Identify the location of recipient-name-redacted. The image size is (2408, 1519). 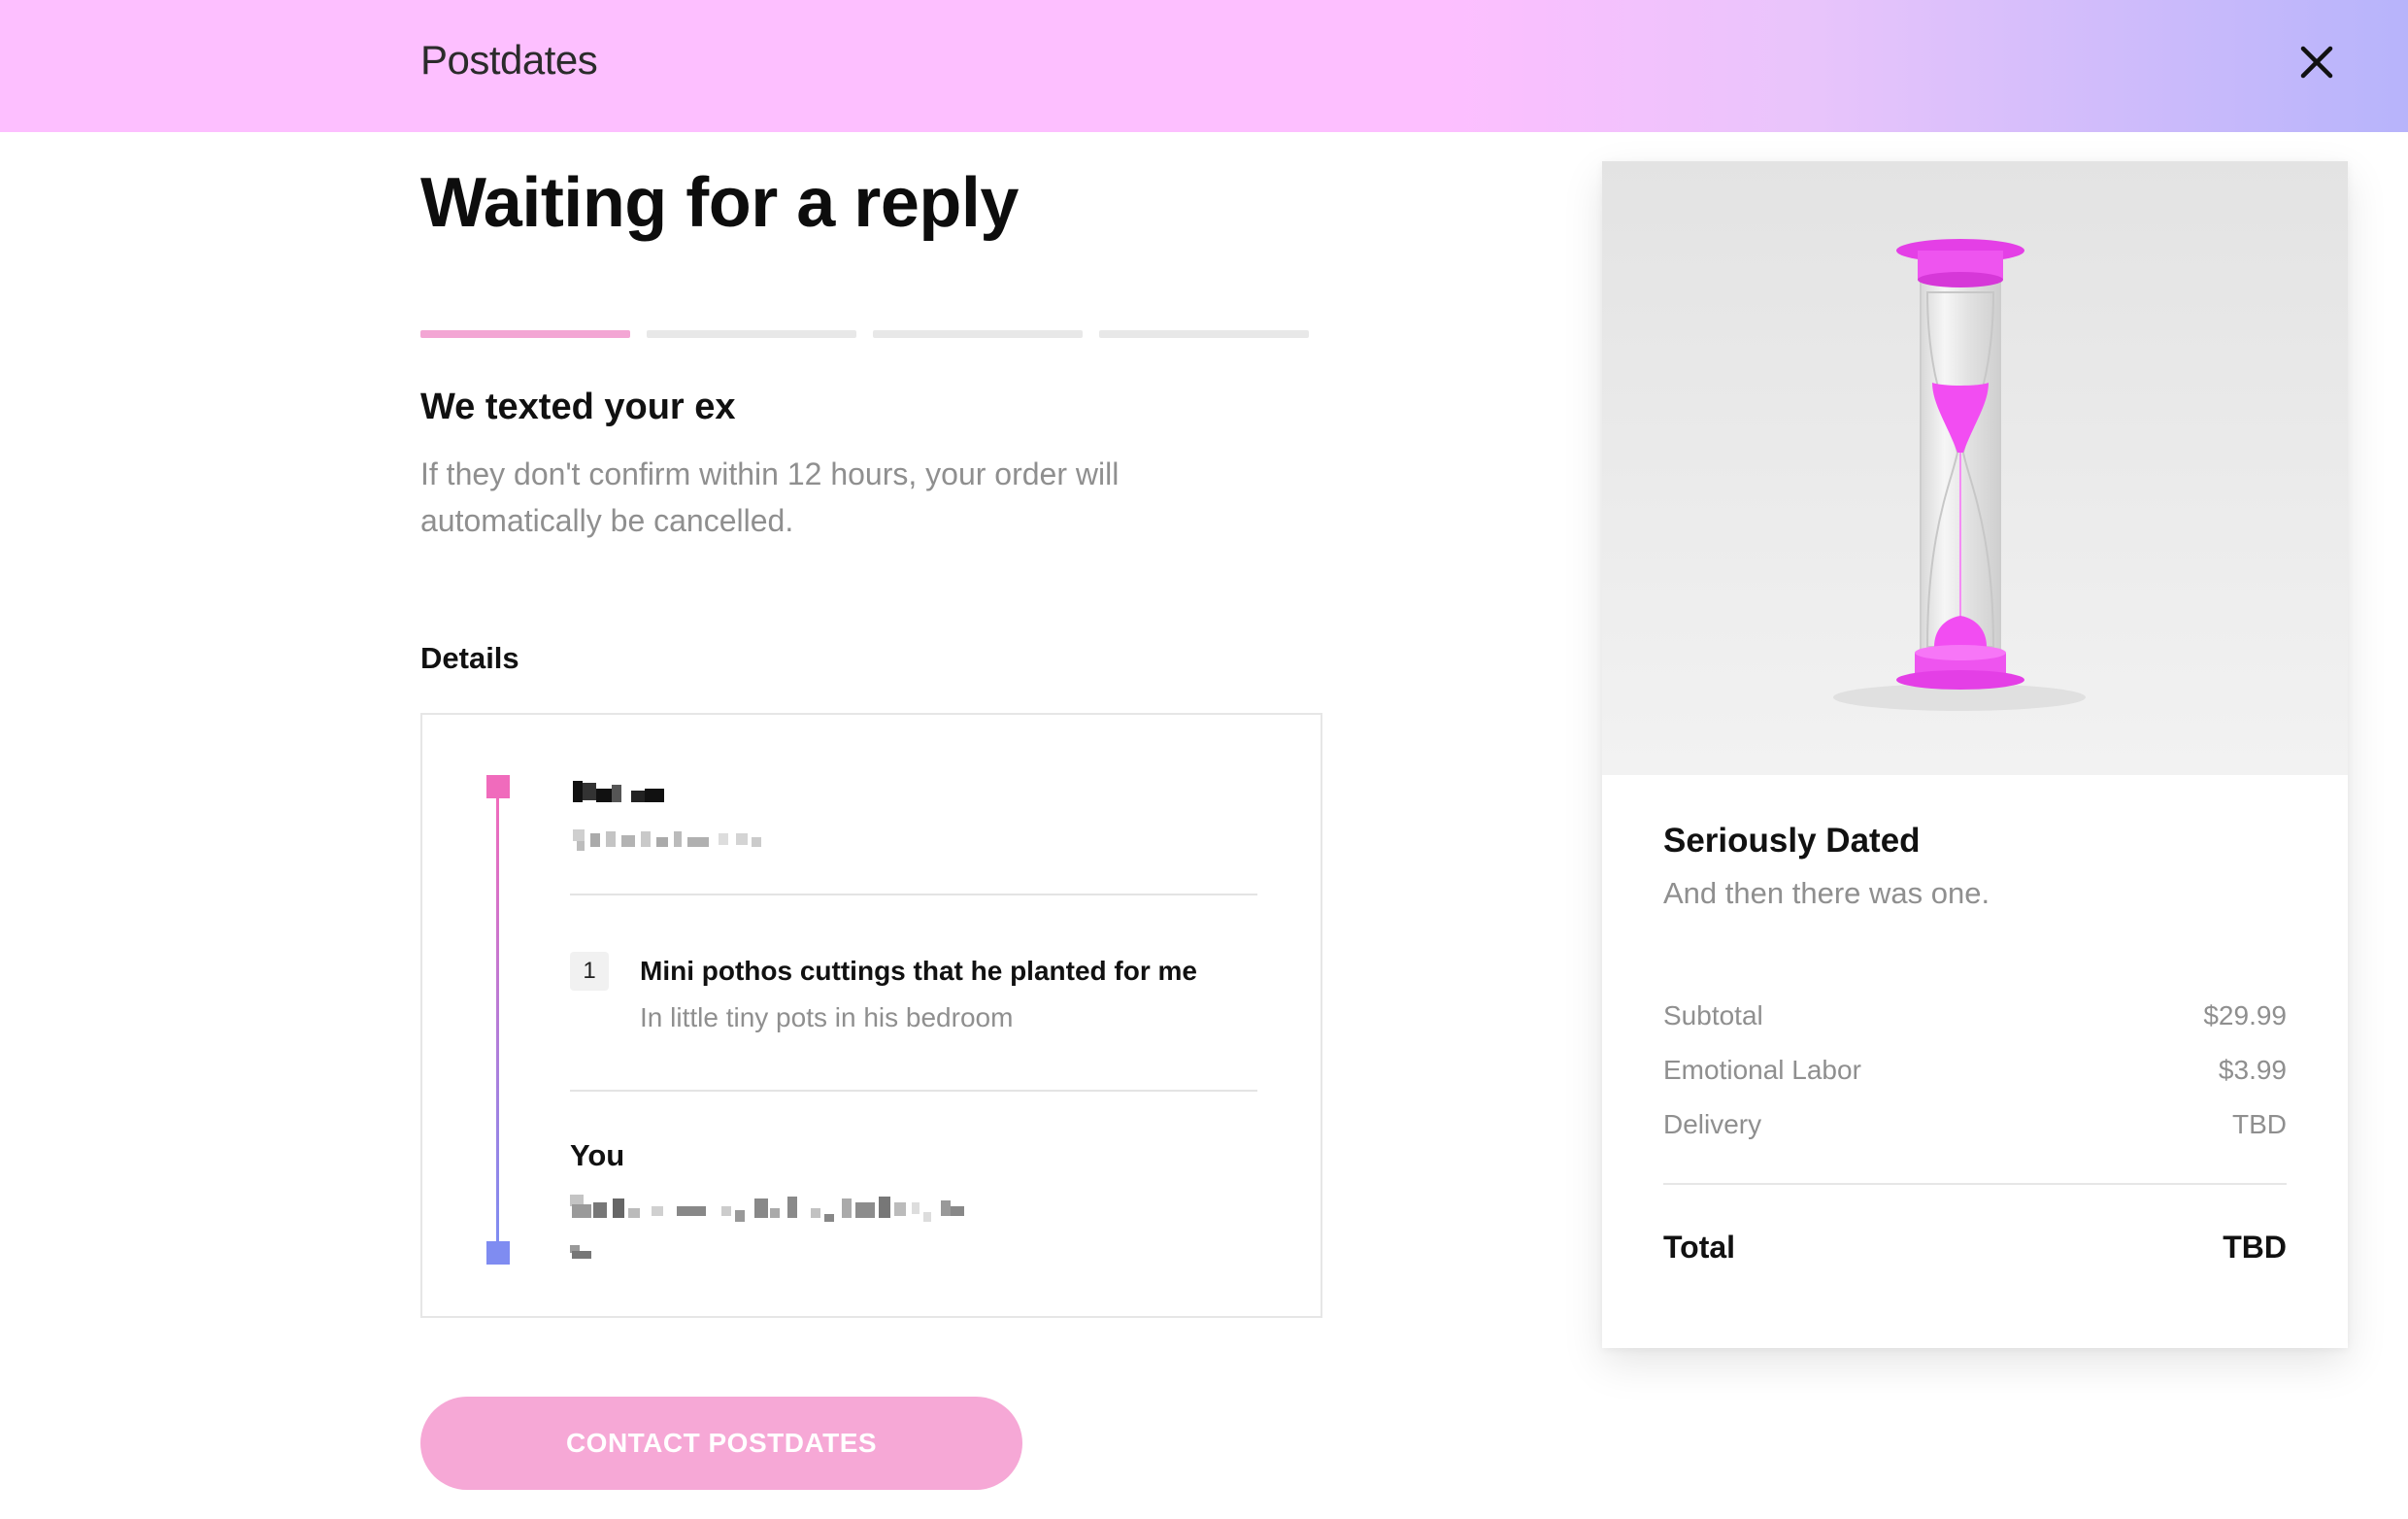
(620, 791).